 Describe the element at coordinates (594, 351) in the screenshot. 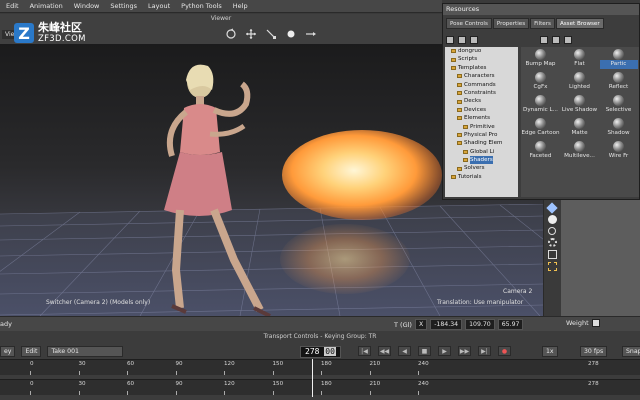

I see `fps-dropdown: 30 fps` at that location.